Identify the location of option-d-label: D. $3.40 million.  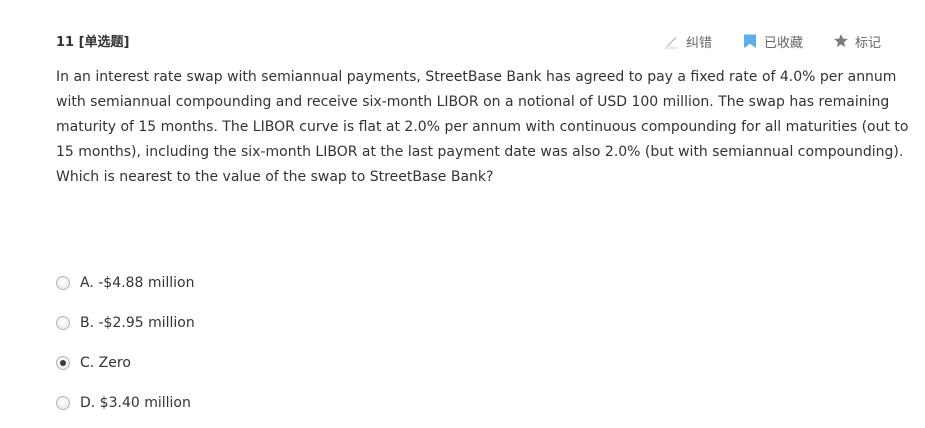
(135, 403).